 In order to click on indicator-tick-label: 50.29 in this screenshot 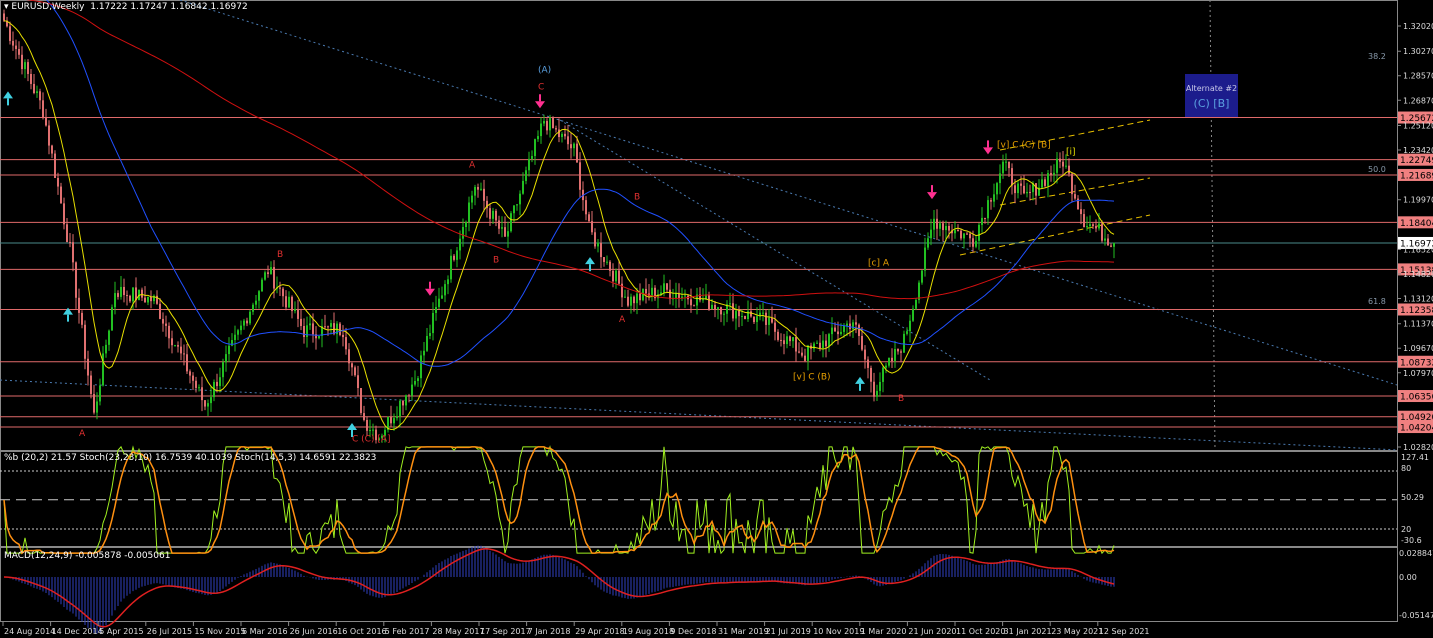, I will do `click(1412, 497)`.